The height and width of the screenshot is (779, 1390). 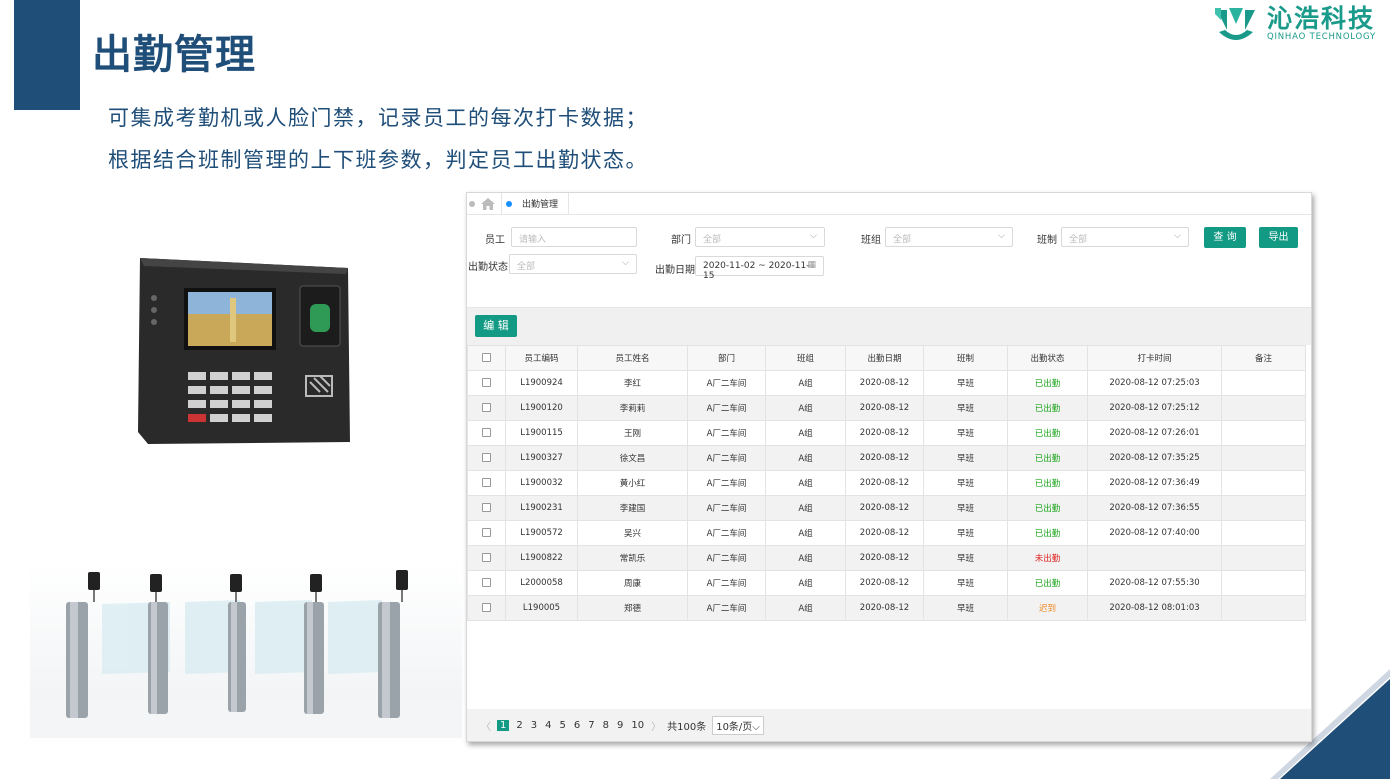 I want to click on status-select: 全部 ⌵, so click(x=573, y=264).